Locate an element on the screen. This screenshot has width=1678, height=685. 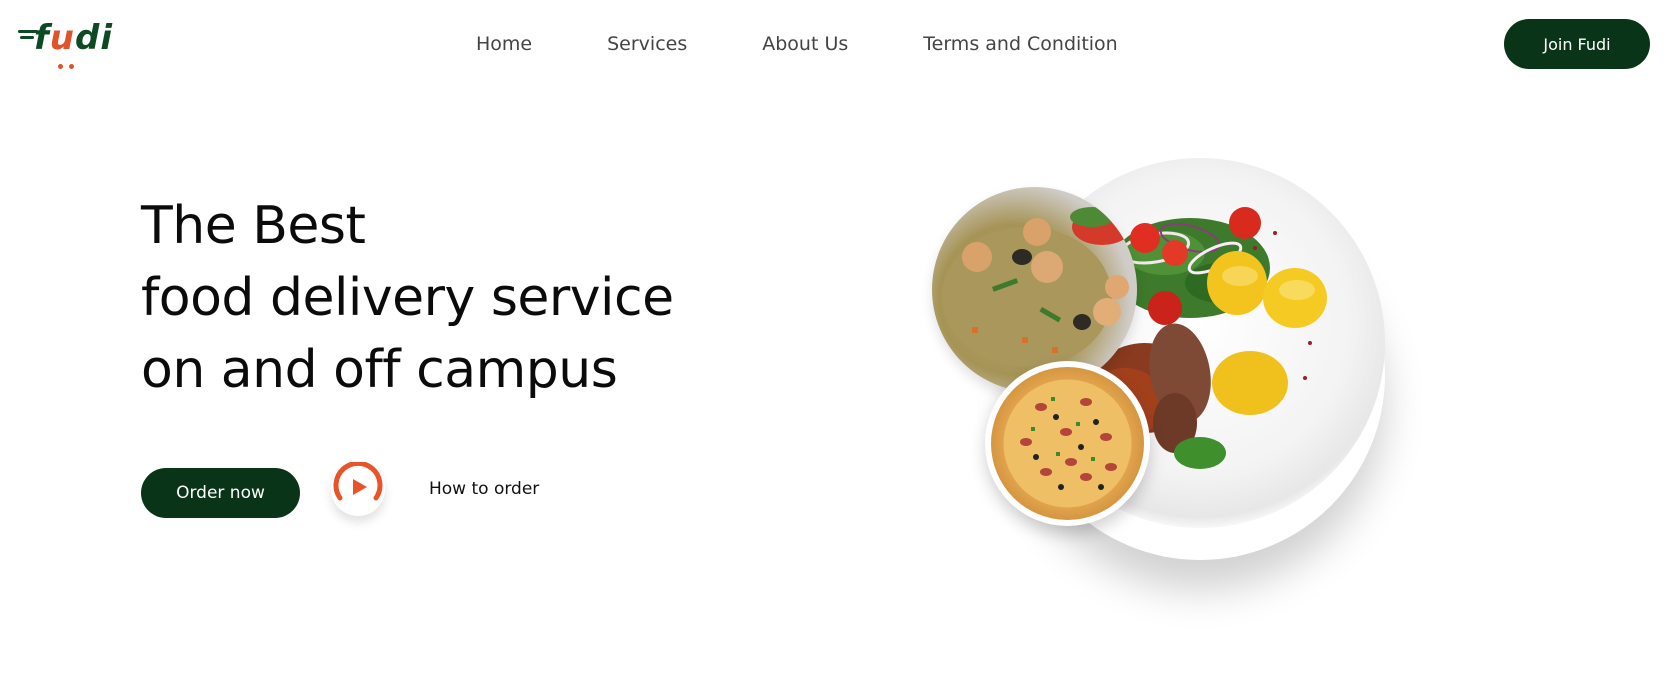
hero-headline-line-2: food delivery service is located at coordinates (407, 298).